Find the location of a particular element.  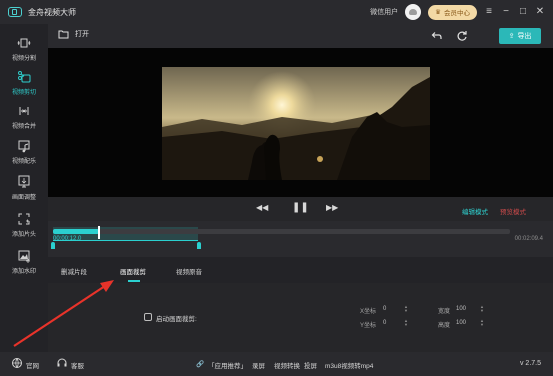

folder-icon is located at coordinates (63, 34).